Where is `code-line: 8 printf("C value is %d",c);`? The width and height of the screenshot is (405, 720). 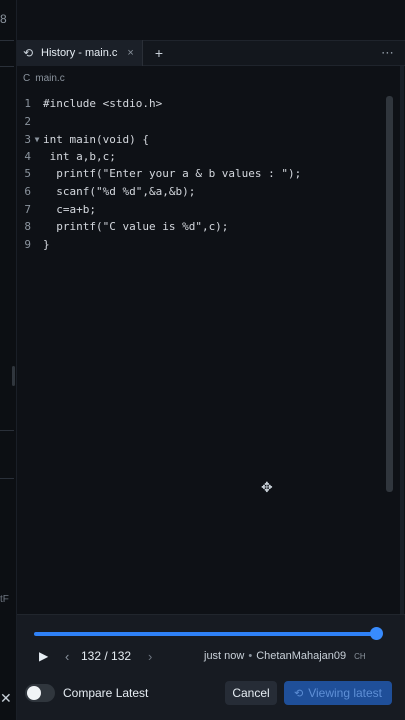
code-line: 8 printf("C value is %d",c); is located at coordinates (122, 226).